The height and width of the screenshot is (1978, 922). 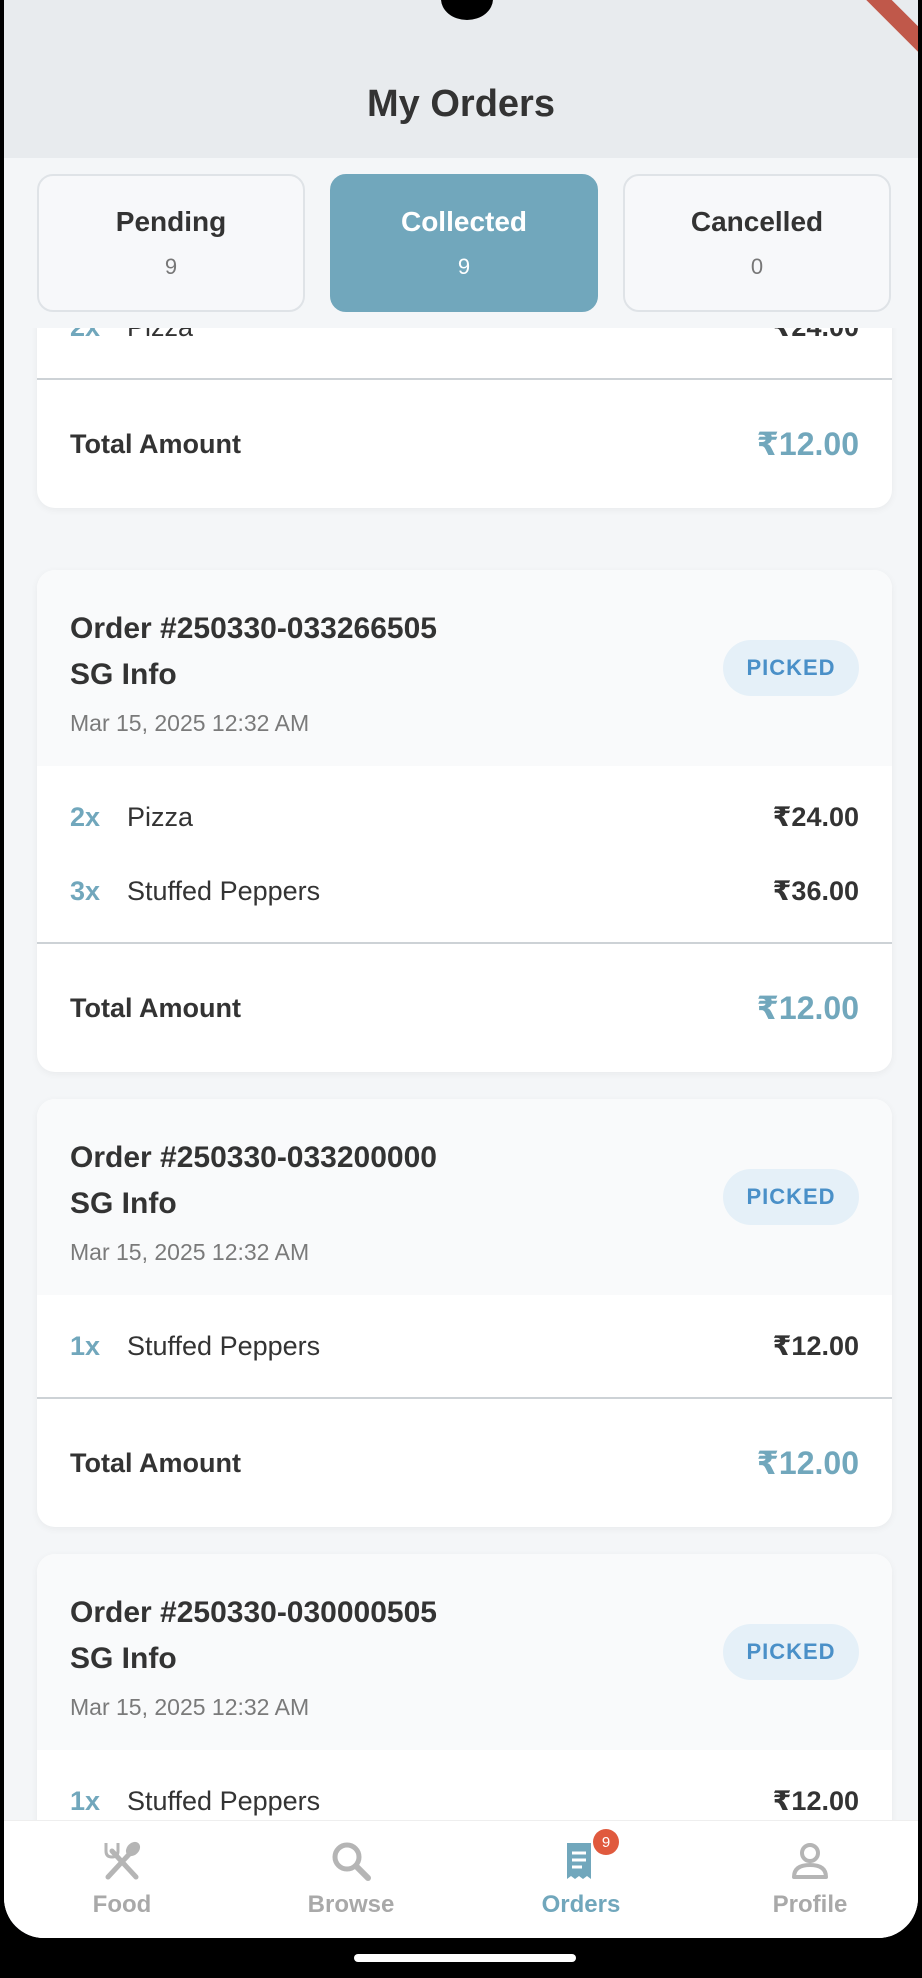 I want to click on nav-item-browse: Browse, so click(x=351, y=1878).